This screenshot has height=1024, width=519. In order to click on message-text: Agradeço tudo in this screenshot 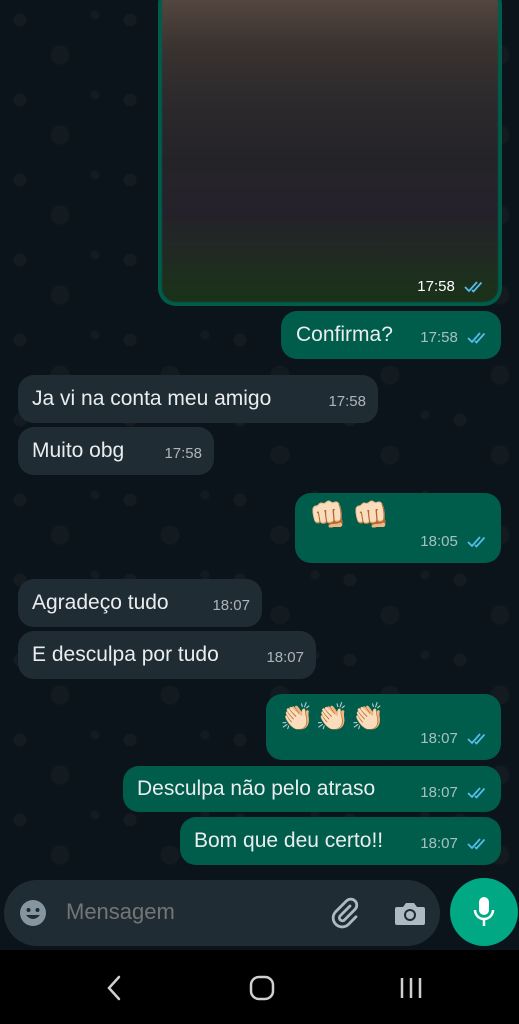, I will do `click(100, 602)`.